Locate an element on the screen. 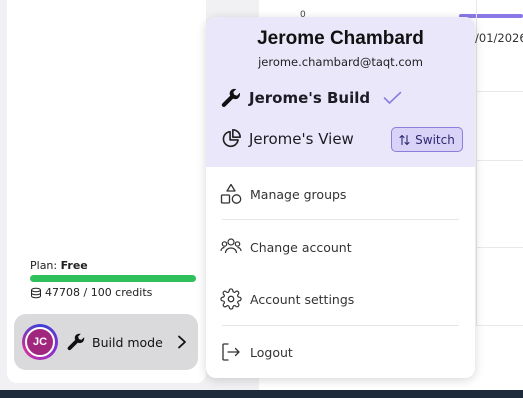 This screenshot has width=523, height=398. date-cell: /01/2026 is located at coordinates (499, 38).